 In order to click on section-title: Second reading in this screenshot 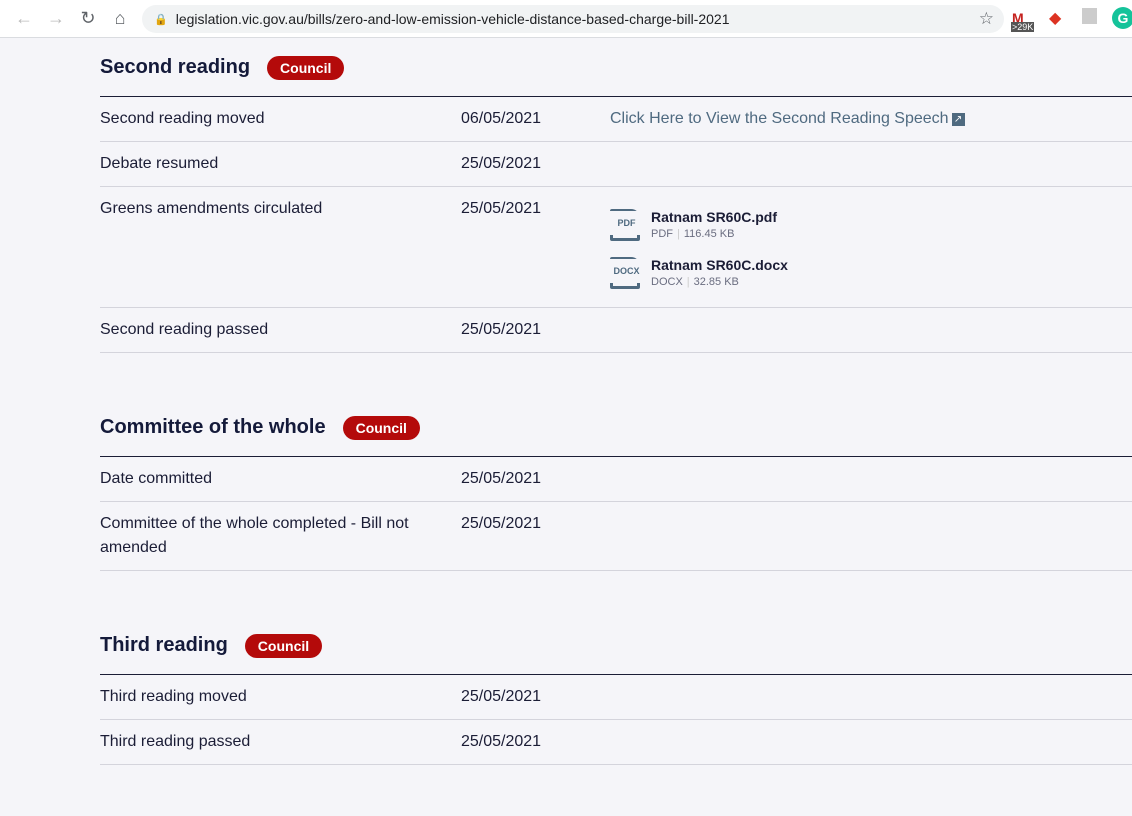, I will do `click(175, 67)`.